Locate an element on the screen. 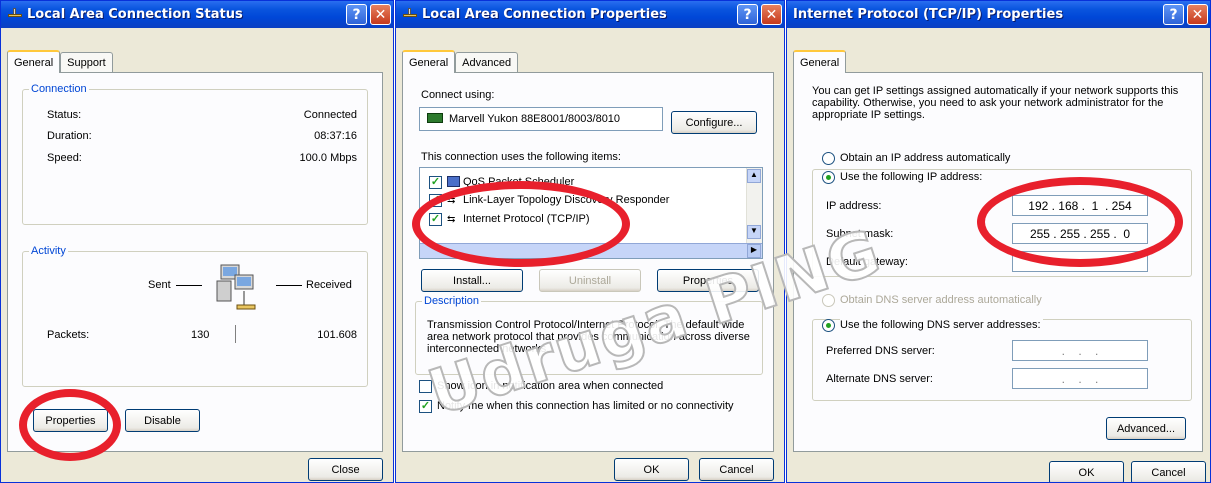  activity-group: Activity is located at coordinates (195, 316).